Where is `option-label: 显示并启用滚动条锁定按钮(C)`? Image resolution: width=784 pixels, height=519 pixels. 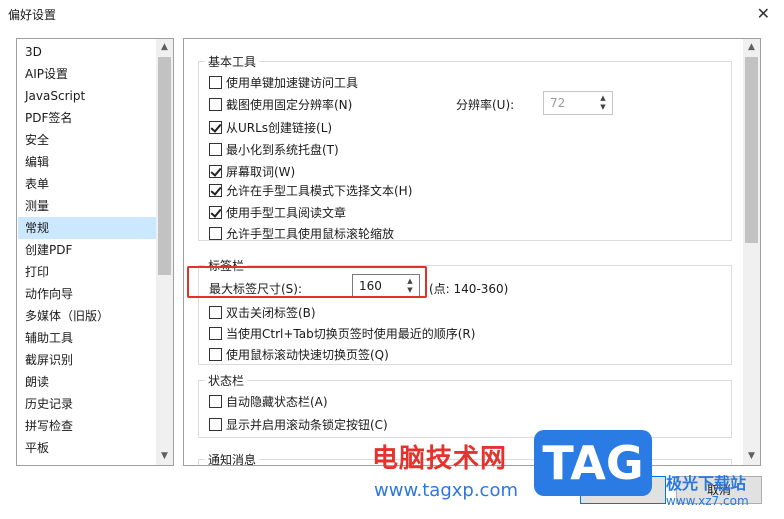 option-label: 显示并启用滚动条锁定按钮(C) is located at coordinates (307, 424).